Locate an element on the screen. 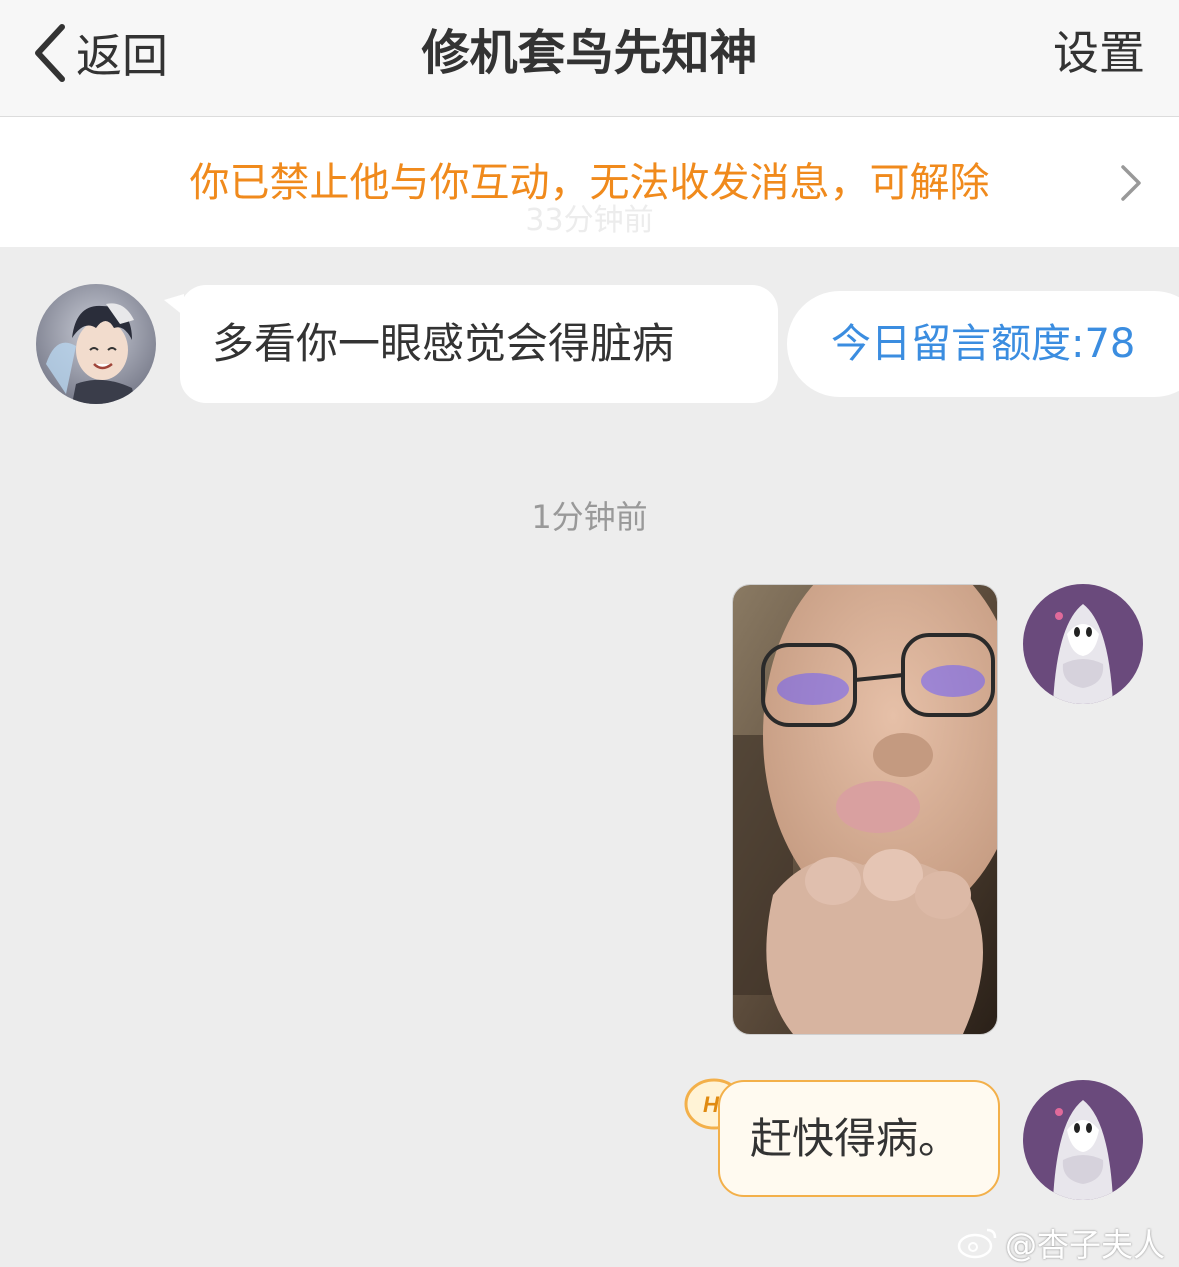  blocked-banner-text: 你已禁止他与你互动，无法收发消息，可解除 is located at coordinates (589, 183).